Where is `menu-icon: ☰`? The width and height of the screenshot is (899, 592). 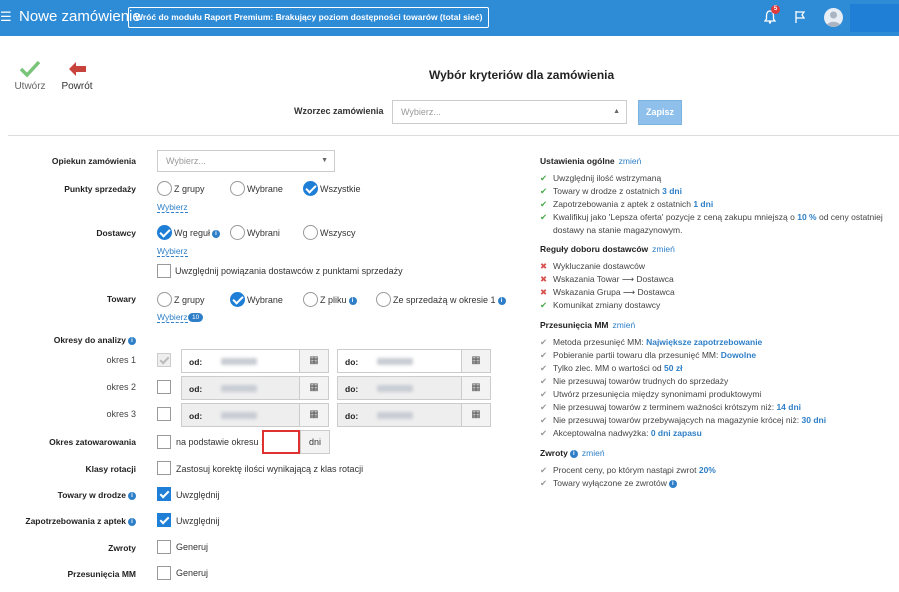
menu-icon: ☰ is located at coordinates (6, 17).